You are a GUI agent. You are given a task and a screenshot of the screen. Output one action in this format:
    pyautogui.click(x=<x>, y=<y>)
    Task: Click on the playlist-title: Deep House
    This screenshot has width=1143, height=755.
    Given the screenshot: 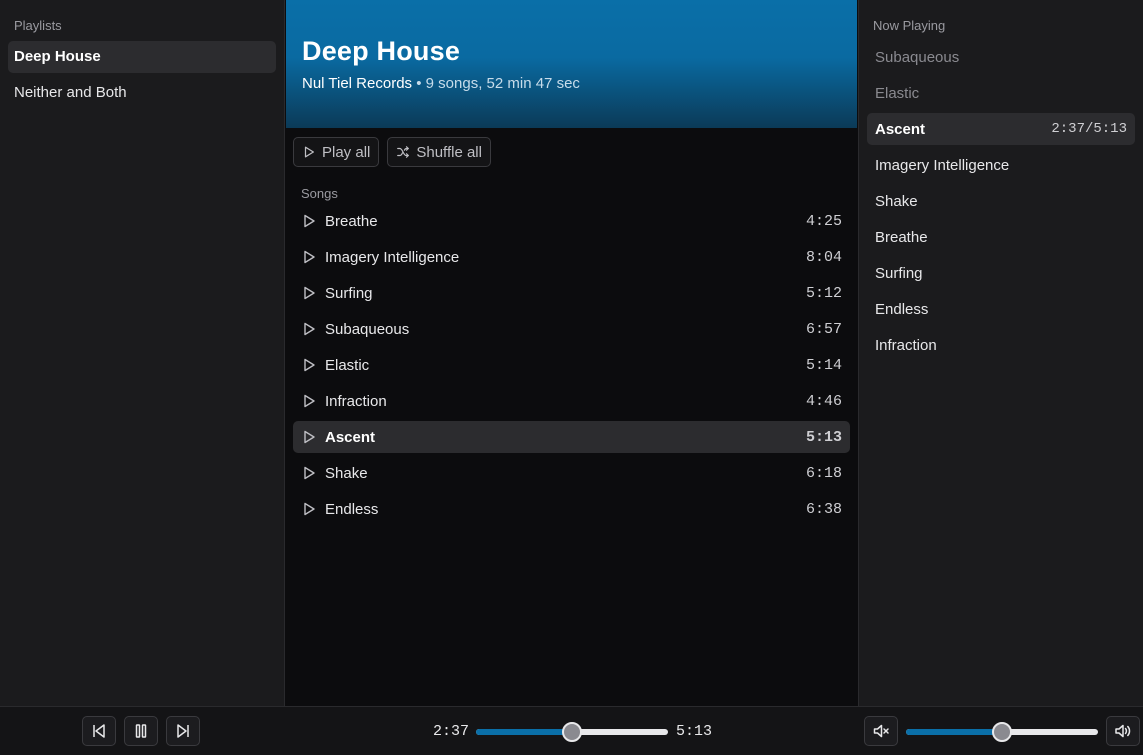 What is the action you would take?
    pyautogui.click(x=381, y=51)
    